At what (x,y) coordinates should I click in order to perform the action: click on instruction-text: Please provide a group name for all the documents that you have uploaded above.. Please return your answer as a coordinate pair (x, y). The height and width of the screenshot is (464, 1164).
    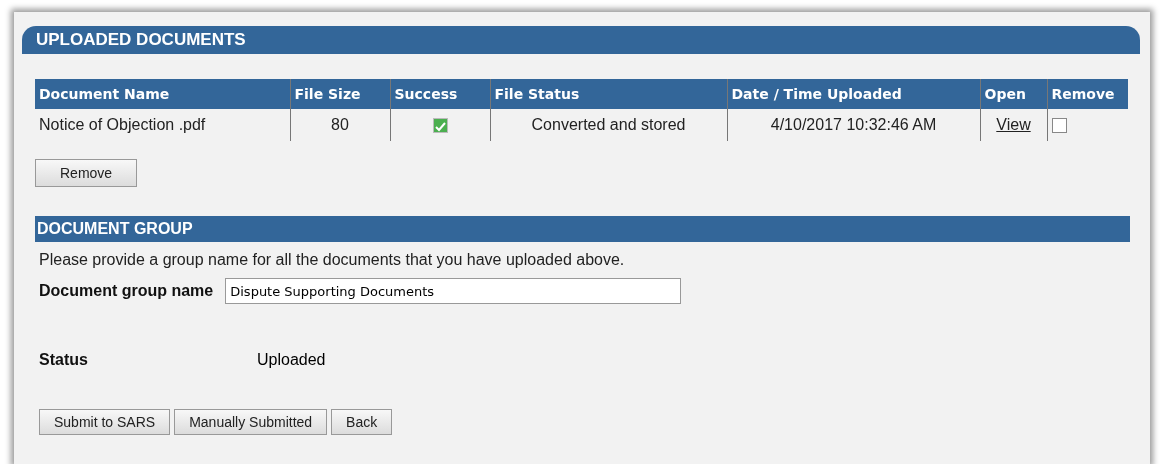
    Looking at the image, I should click on (332, 260).